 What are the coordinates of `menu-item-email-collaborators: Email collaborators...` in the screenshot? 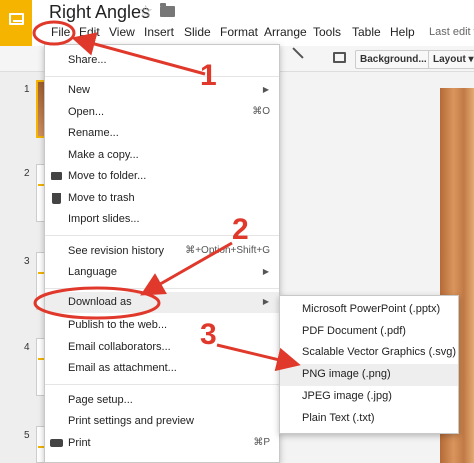 It's located at (162, 347).